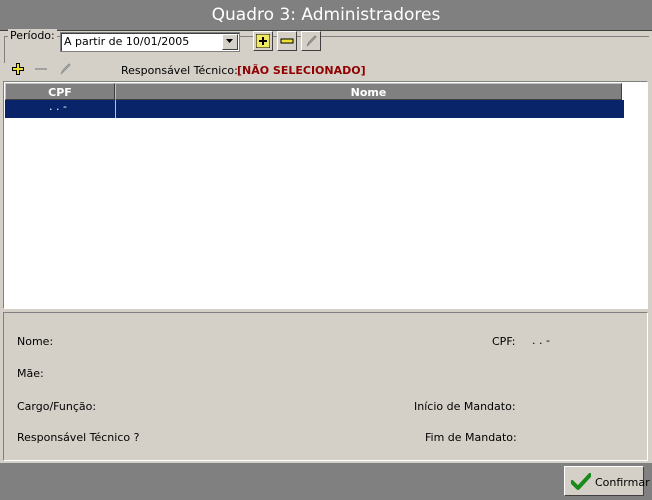 This screenshot has height=500, width=652. I want to click on mae-label: Mãe:, so click(30, 373).